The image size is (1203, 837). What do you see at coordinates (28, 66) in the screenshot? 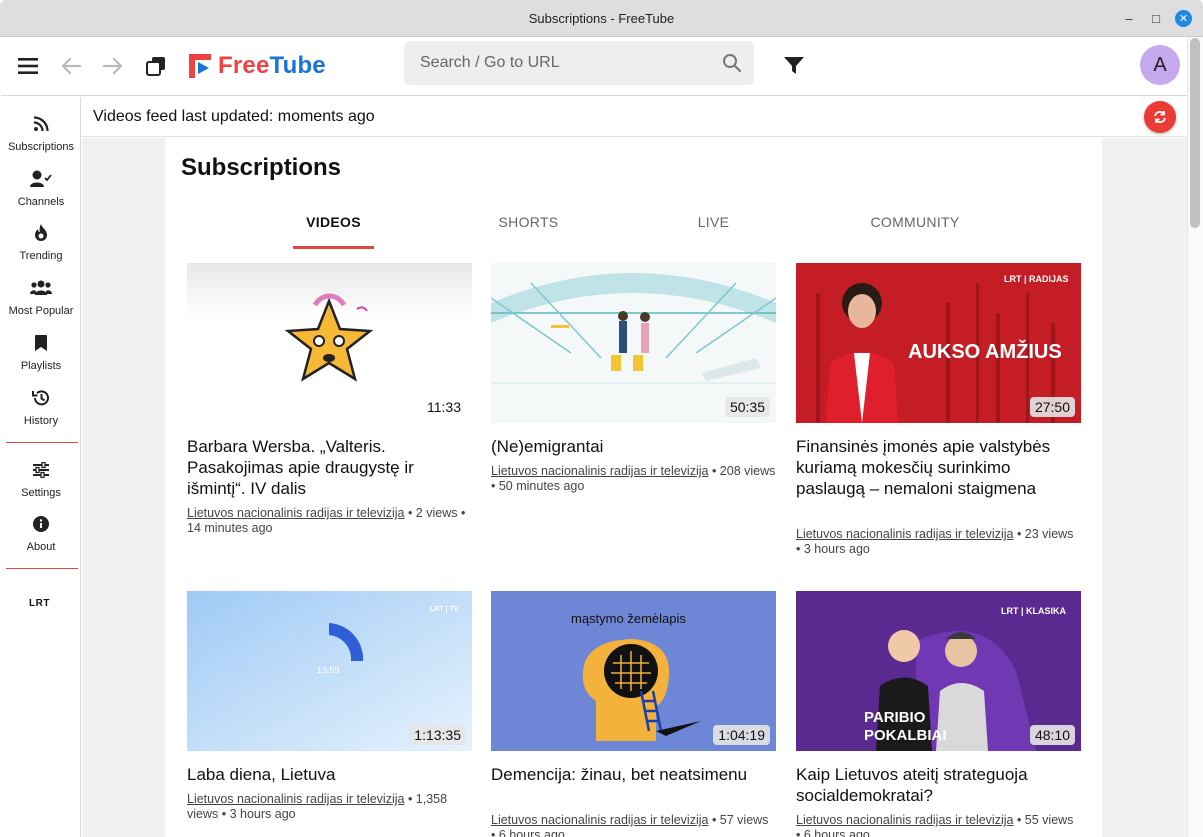
I see `hamburger-menu-icon` at bounding box center [28, 66].